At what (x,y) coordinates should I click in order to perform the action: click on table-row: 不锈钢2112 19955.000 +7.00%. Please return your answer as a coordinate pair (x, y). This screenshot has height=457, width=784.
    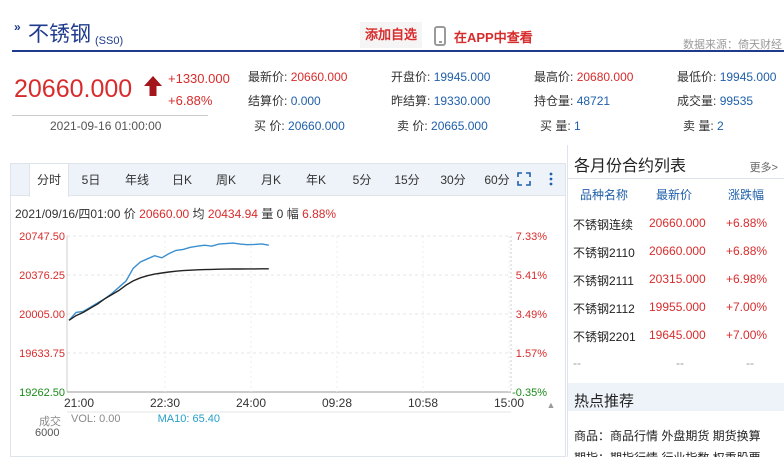
    Looking at the image, I should click on (676, 314).